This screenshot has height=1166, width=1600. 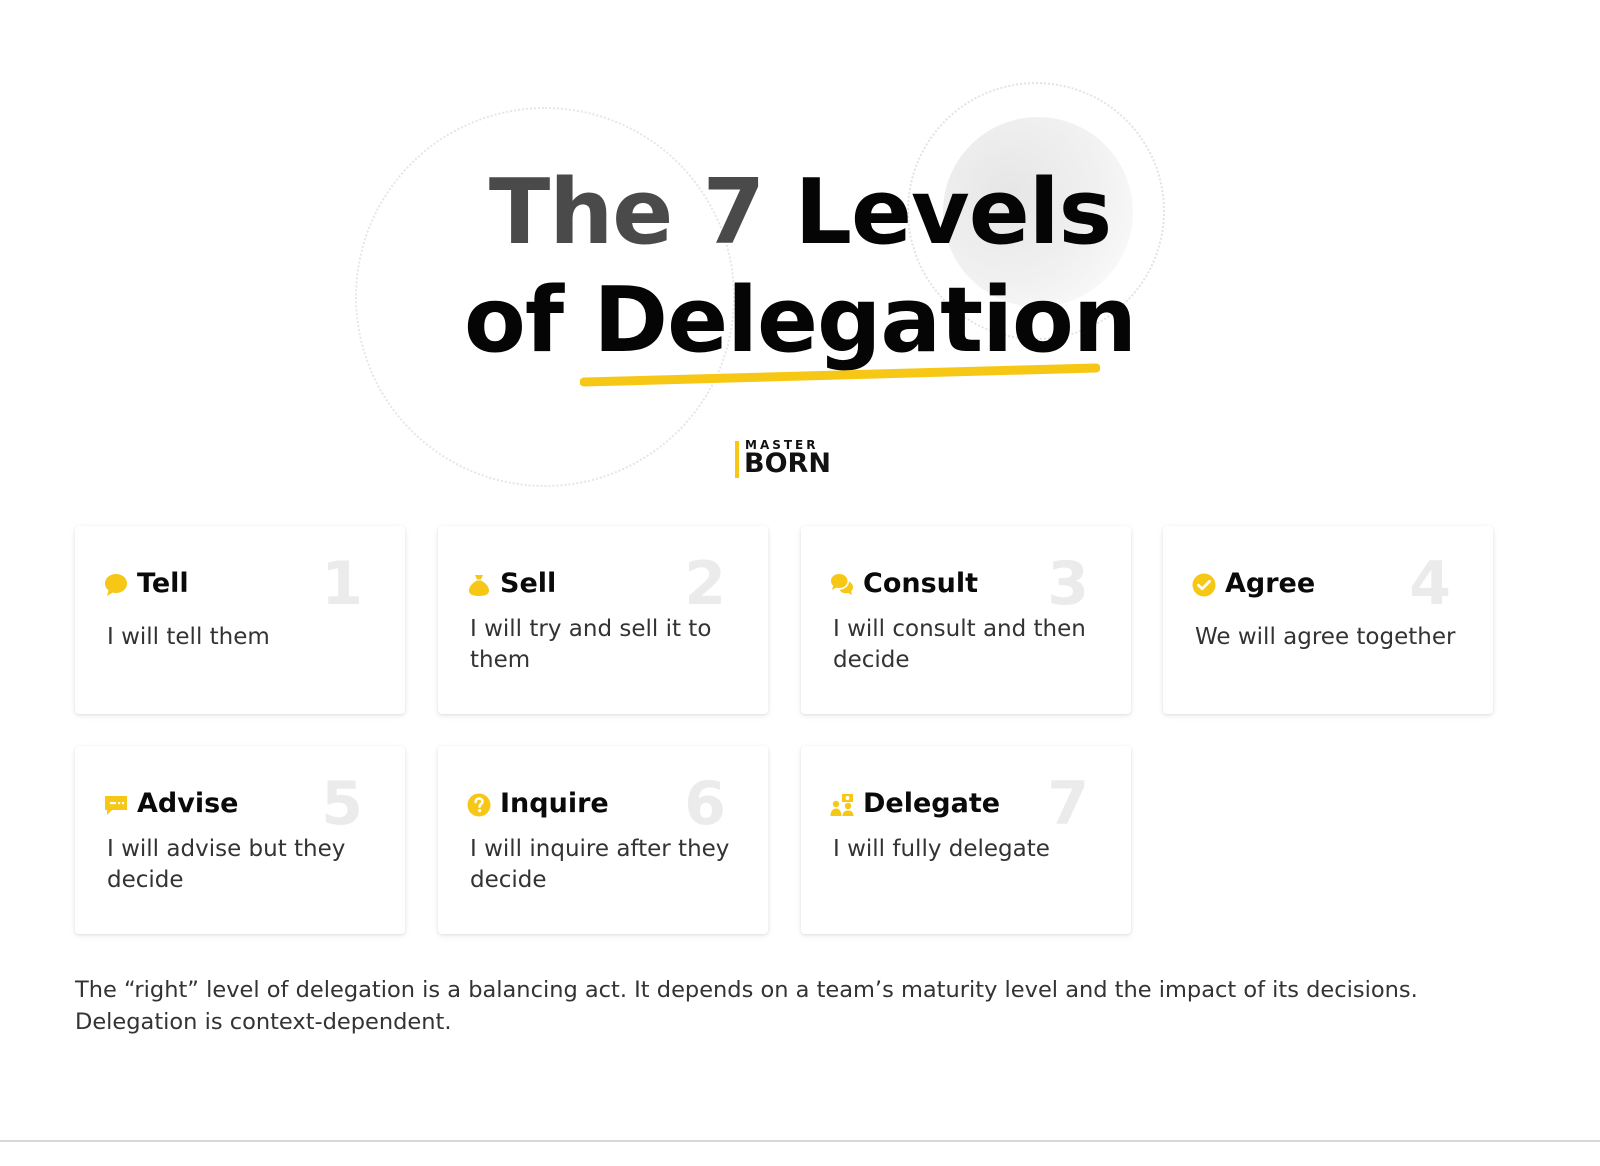 I want to click on level-card-advise: Advise 5 I will advise but they decide, so click(x=240, y=840).